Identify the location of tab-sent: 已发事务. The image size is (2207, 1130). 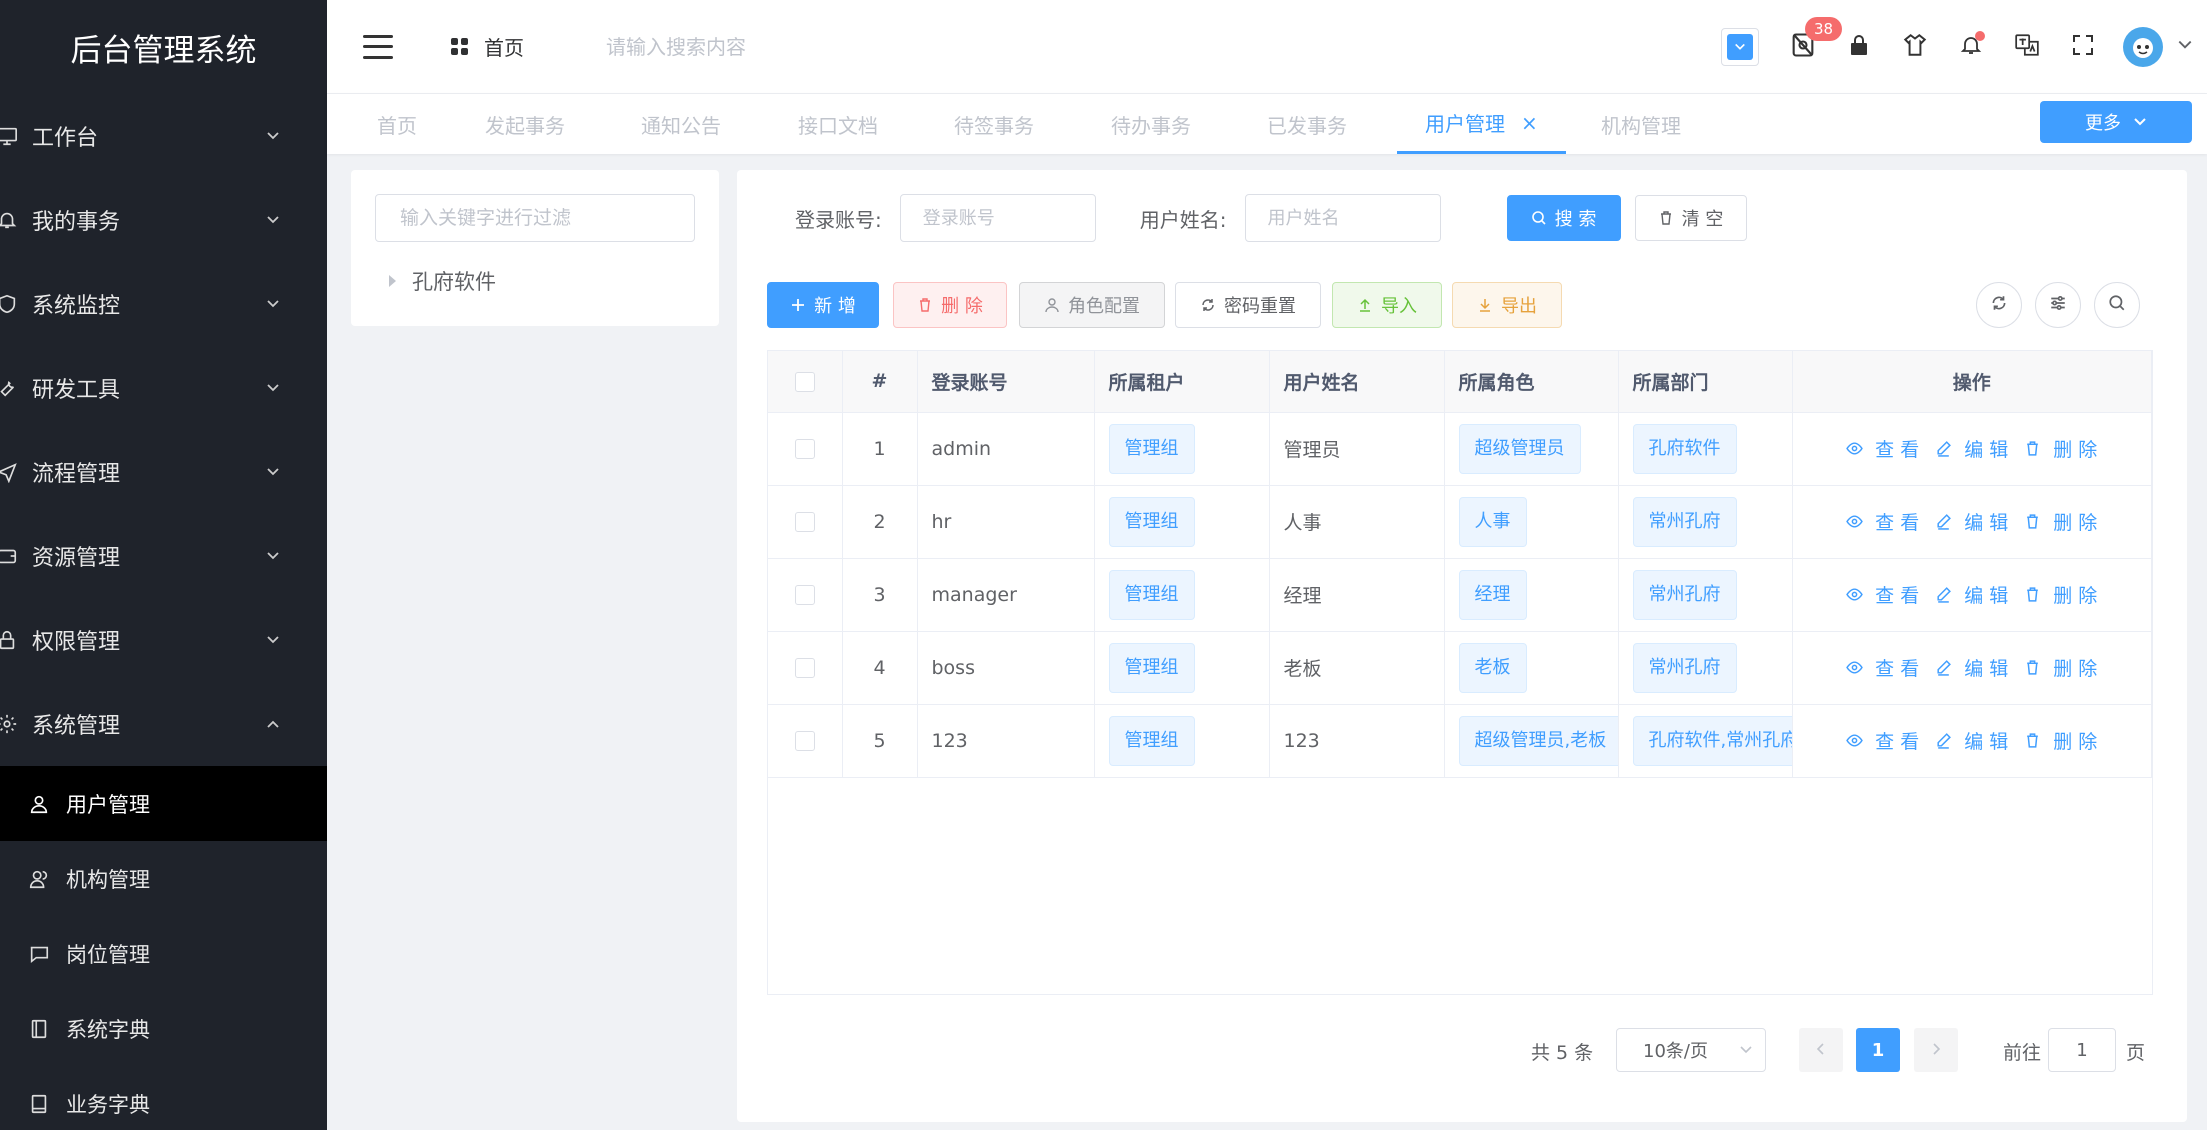
(1307, 124).